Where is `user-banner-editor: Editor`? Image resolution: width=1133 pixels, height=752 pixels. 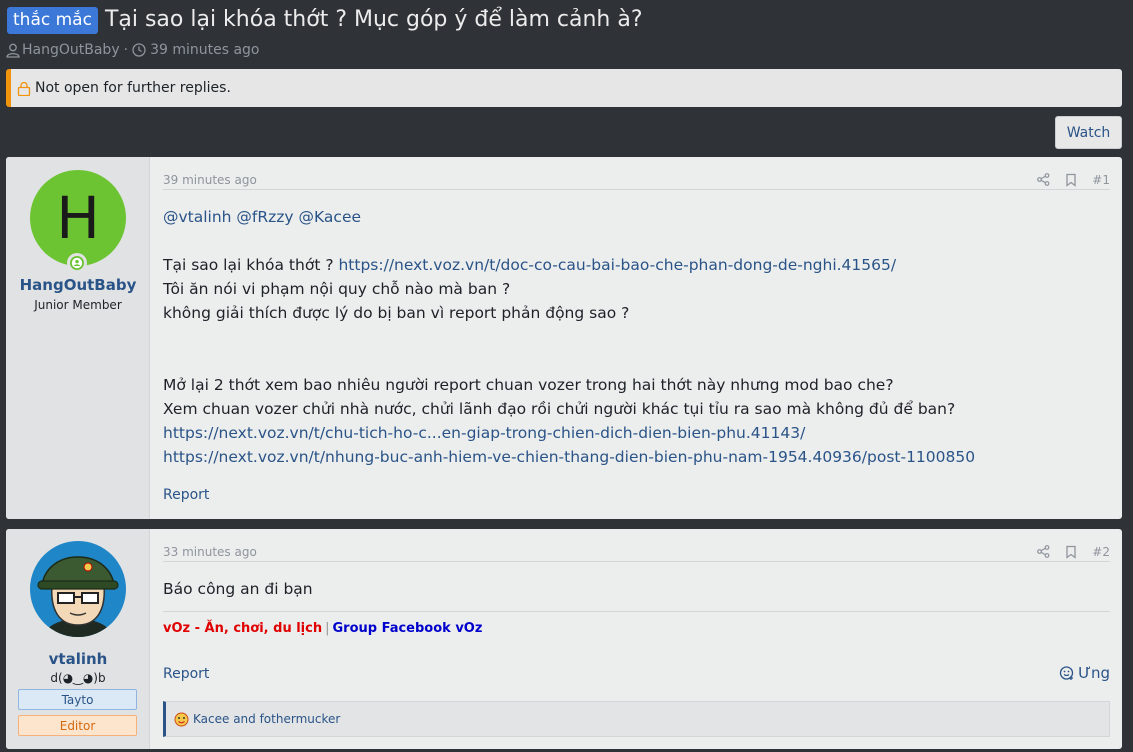 user-banner-editor: Editor is located at coordinates (77, 725).